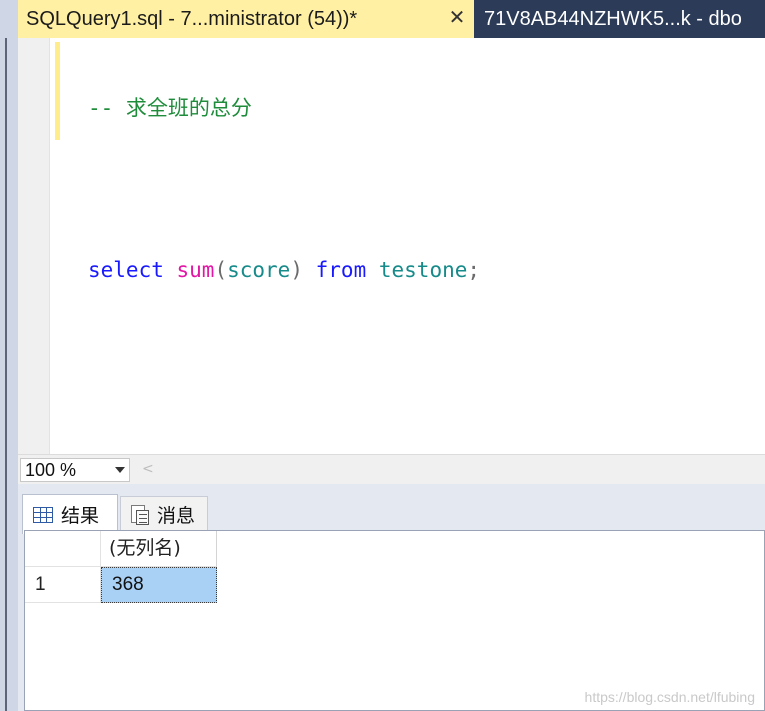  Describe the element at coordinates (140, 514) in the screenshot. I see `messages-icon` at that location.